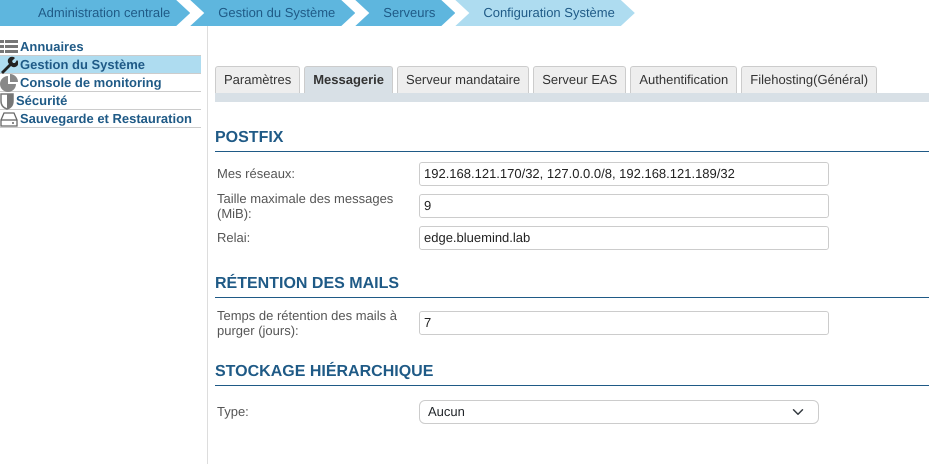  I want to click on tab: Messagerie, so click(349, 79).